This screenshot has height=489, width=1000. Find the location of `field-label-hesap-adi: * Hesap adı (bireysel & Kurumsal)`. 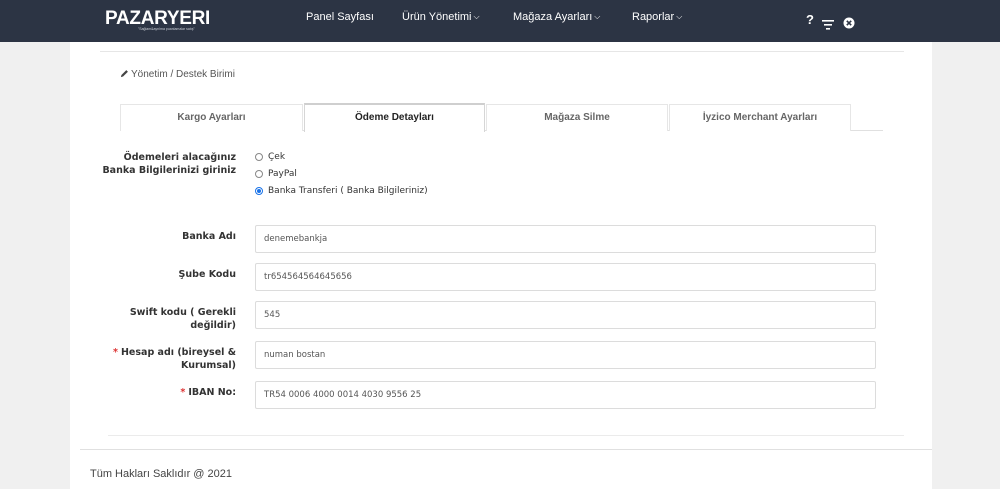

field-label-hesap-adi: * Hesap adı (bireysel & Kurumsal) is located at coordinates (171, 359).